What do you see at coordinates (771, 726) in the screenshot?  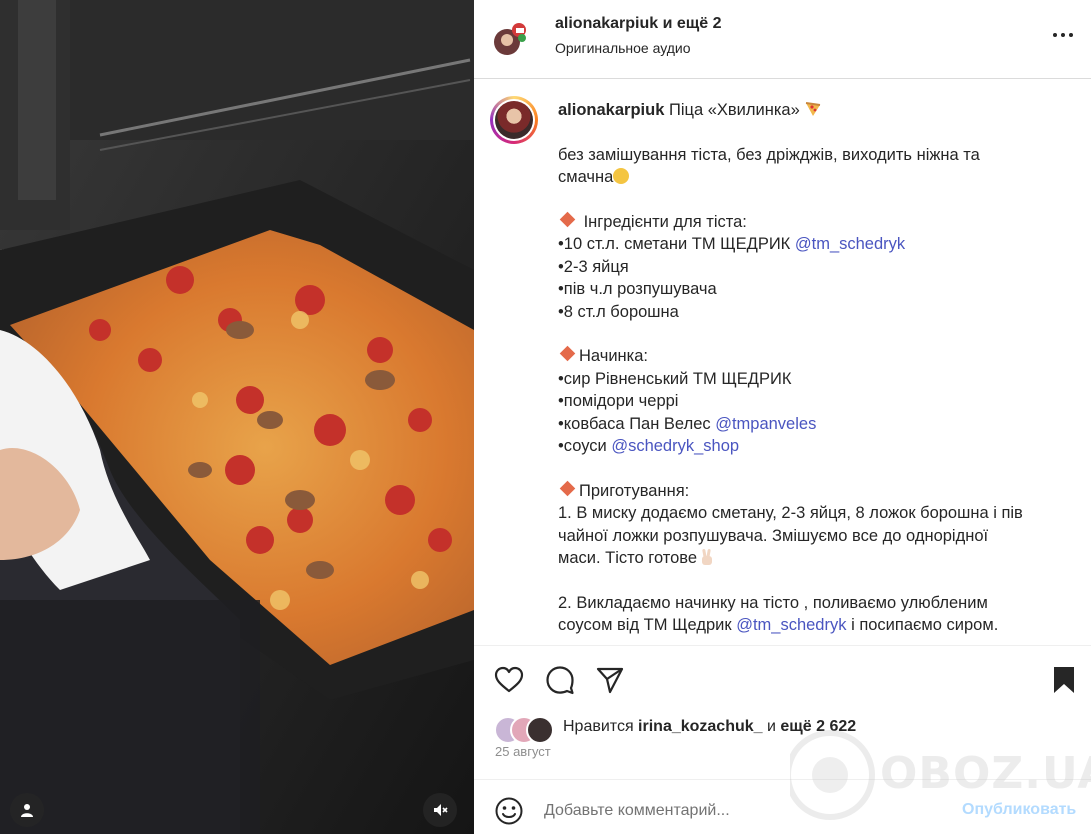 I see `likes-conjunction: и` at bounding box center [771, 726].